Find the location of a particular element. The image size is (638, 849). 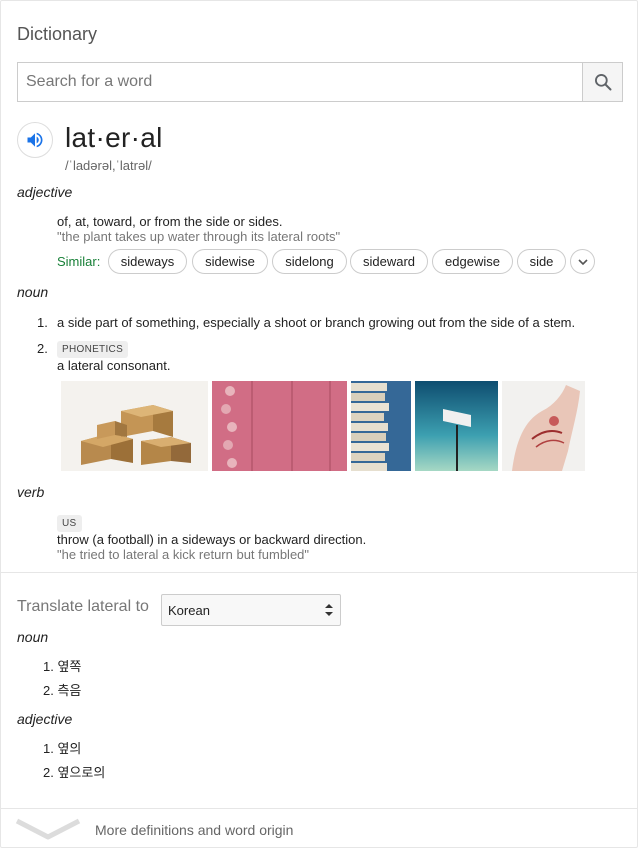

search-button is located at coordinates (602, 82).